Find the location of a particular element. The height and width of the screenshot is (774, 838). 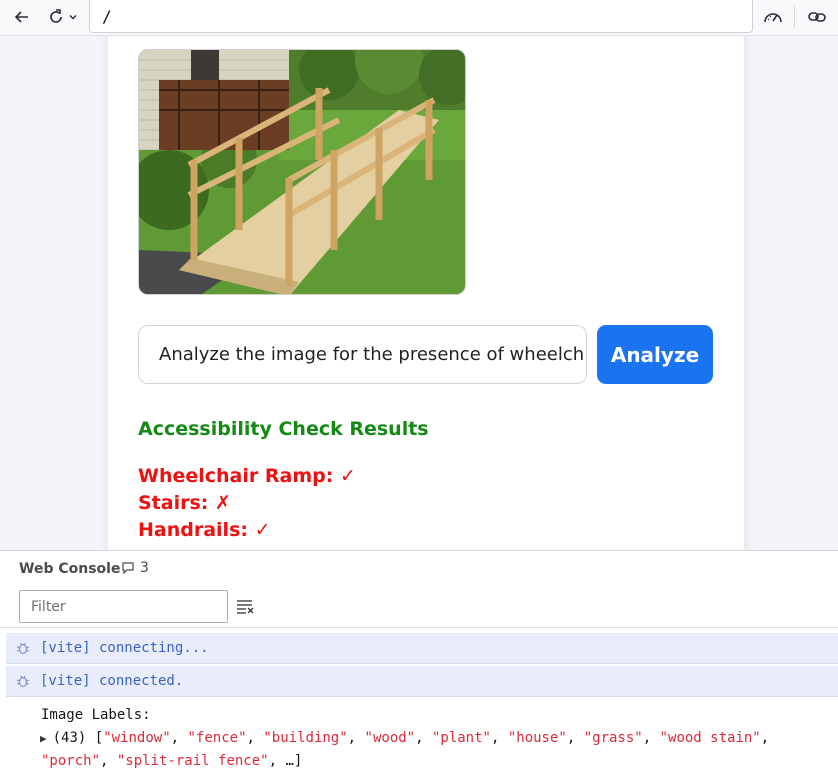

label-string: "building" is located at coordinates (305, 738).